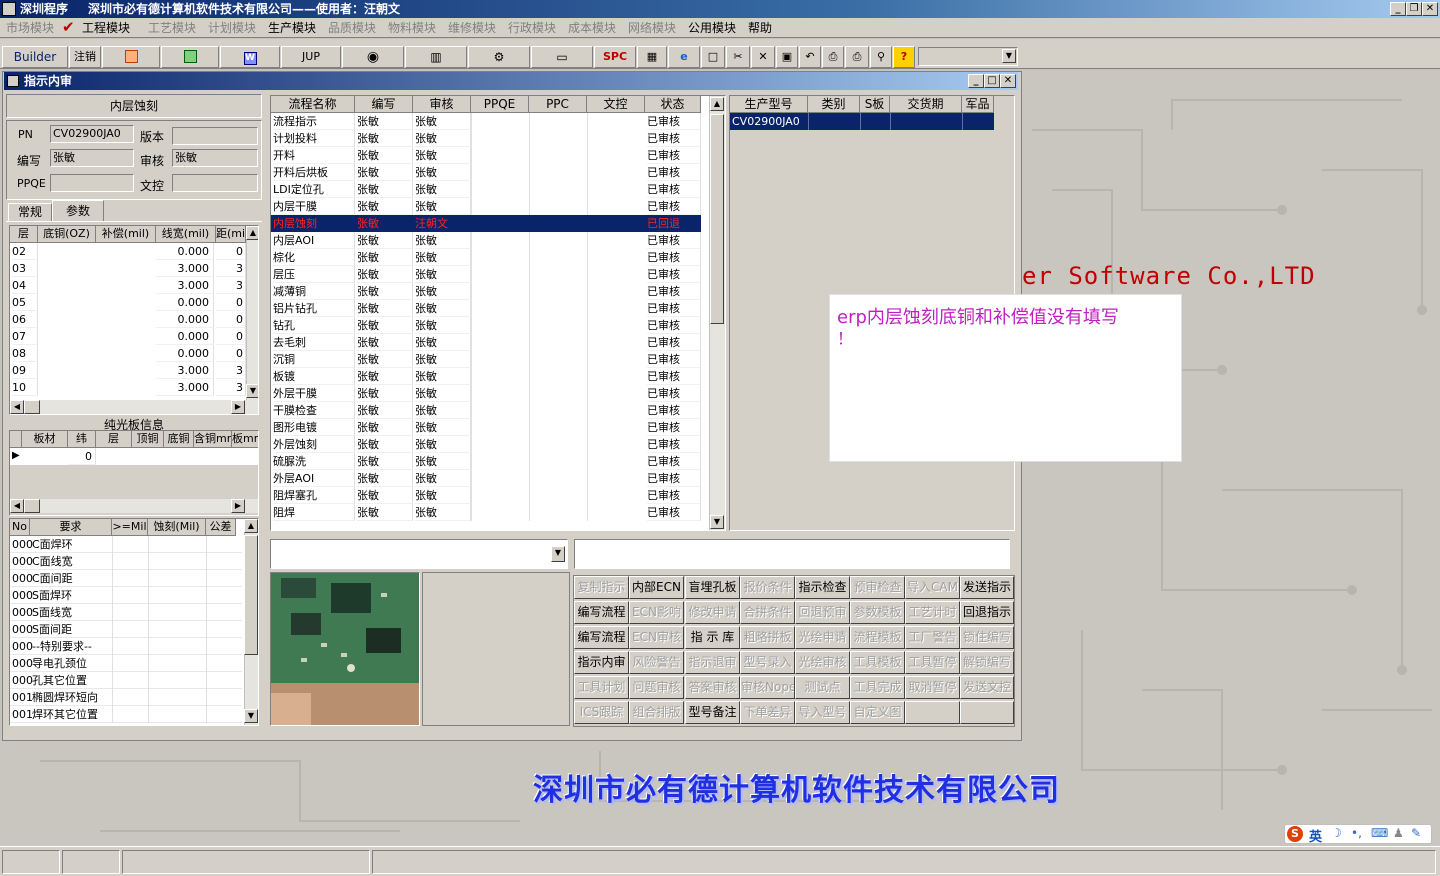  Describe the element at coordinates (92, 183) in the screenshot. I see `ppqe-field` at that location.